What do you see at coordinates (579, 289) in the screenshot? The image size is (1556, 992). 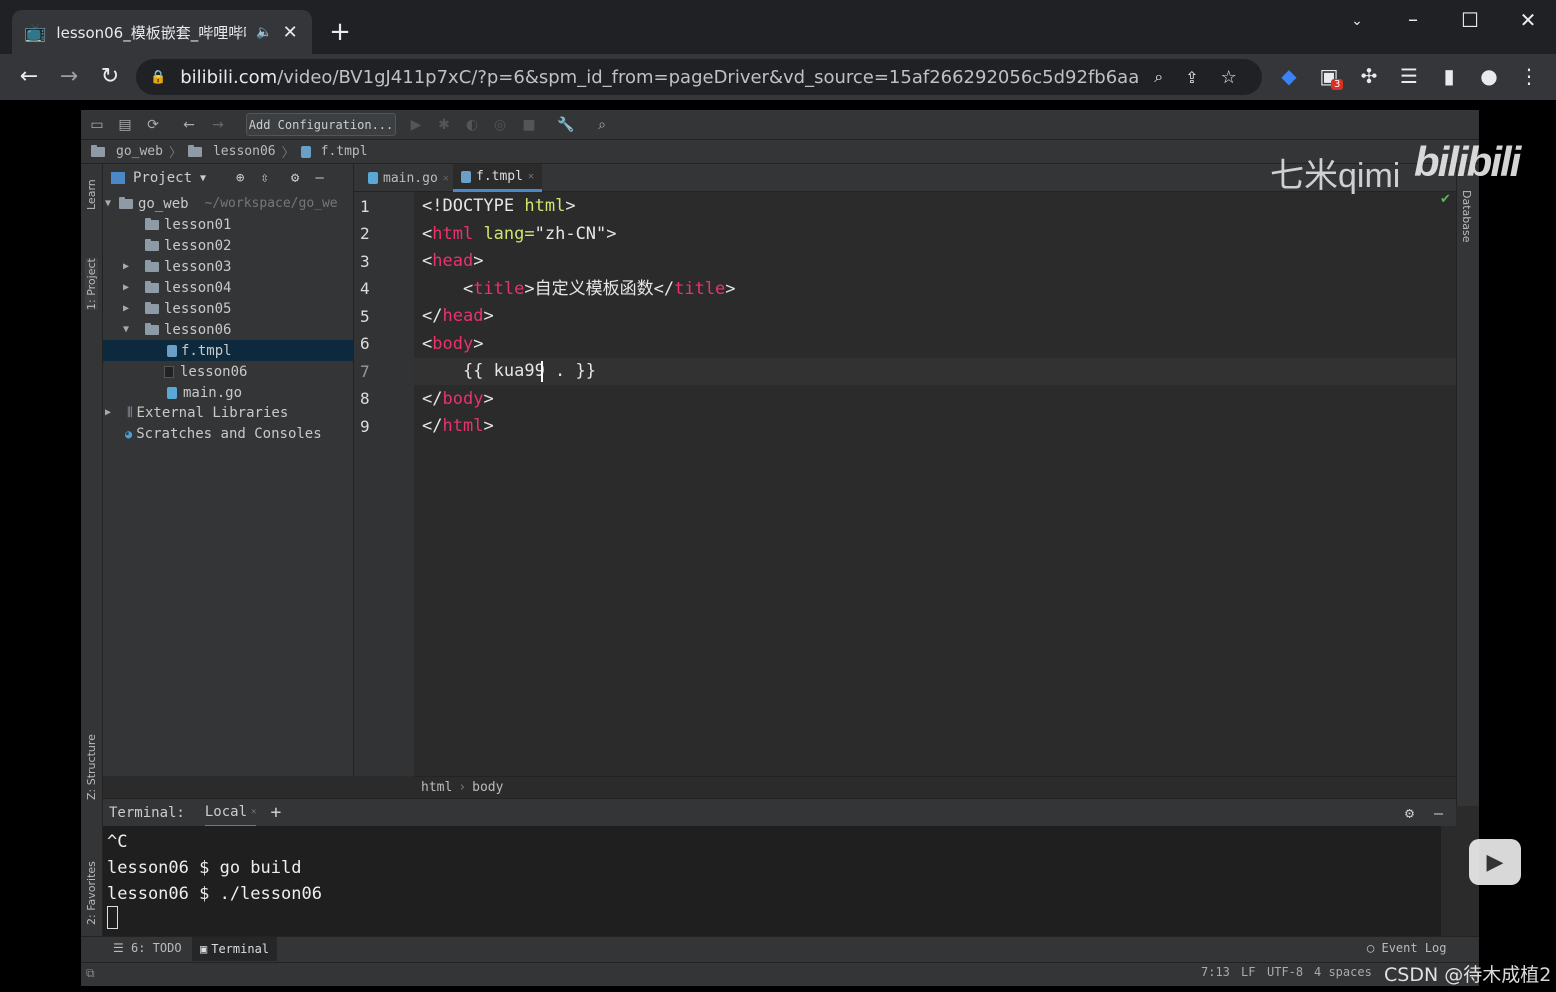 I see `code-line-4: <title>自定义模板函数</title>` at bounding box center [579, 289].